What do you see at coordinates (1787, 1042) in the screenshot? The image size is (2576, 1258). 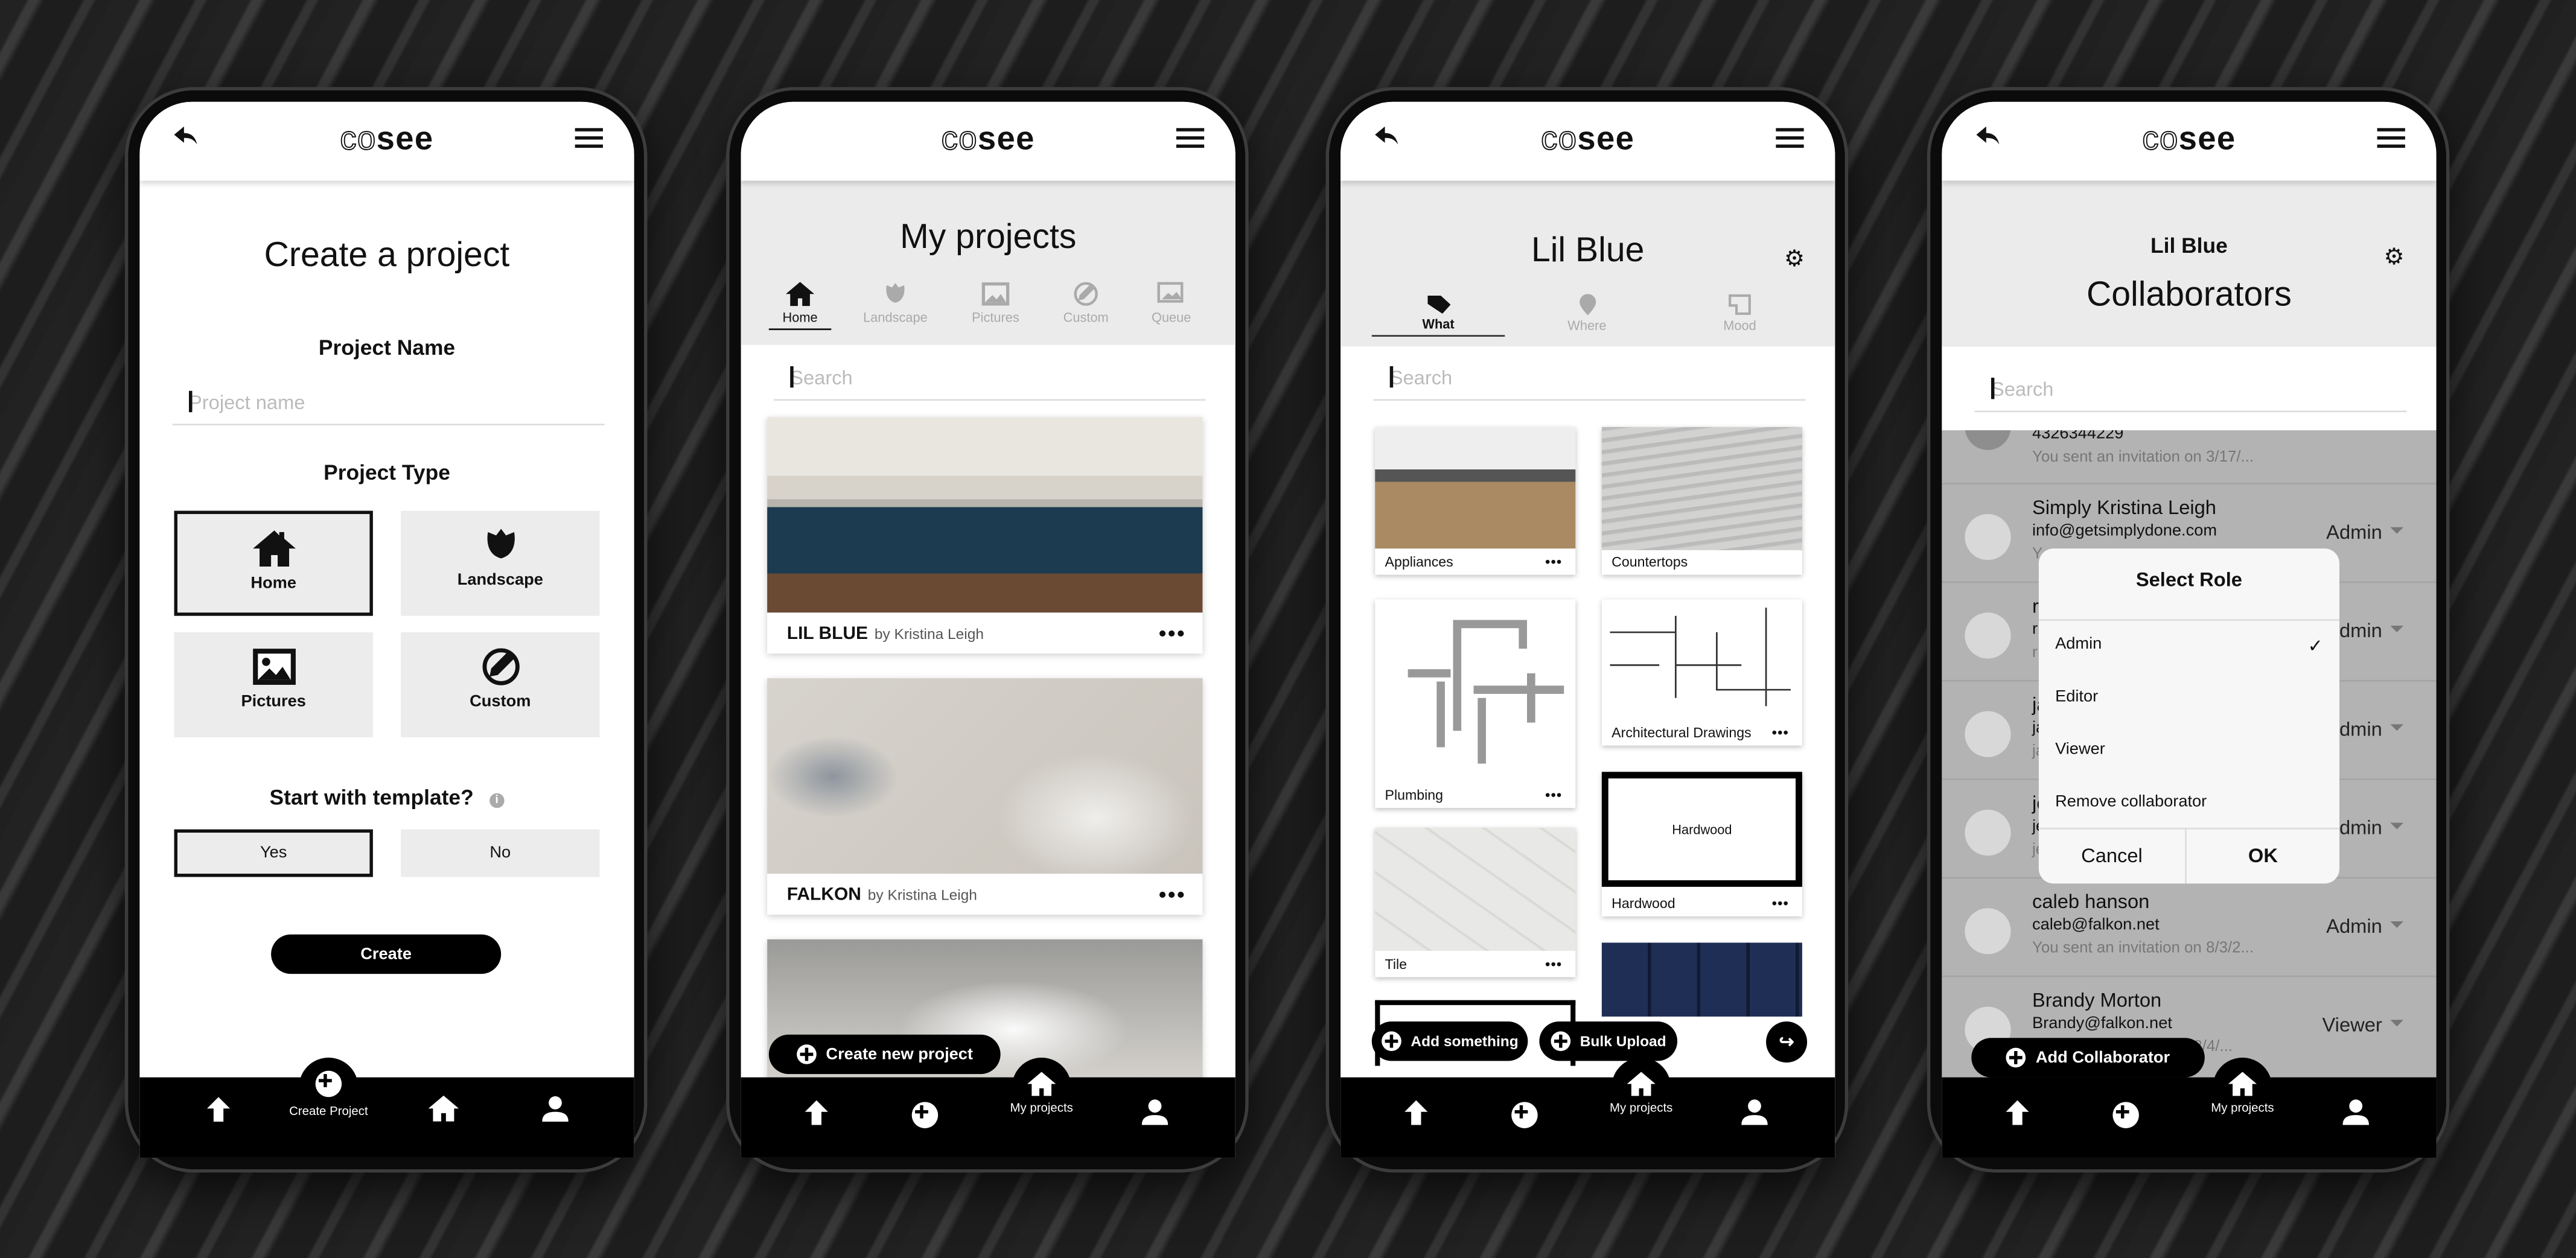 I see `share-icon: ↪` at bounding box center [1787, 1042].